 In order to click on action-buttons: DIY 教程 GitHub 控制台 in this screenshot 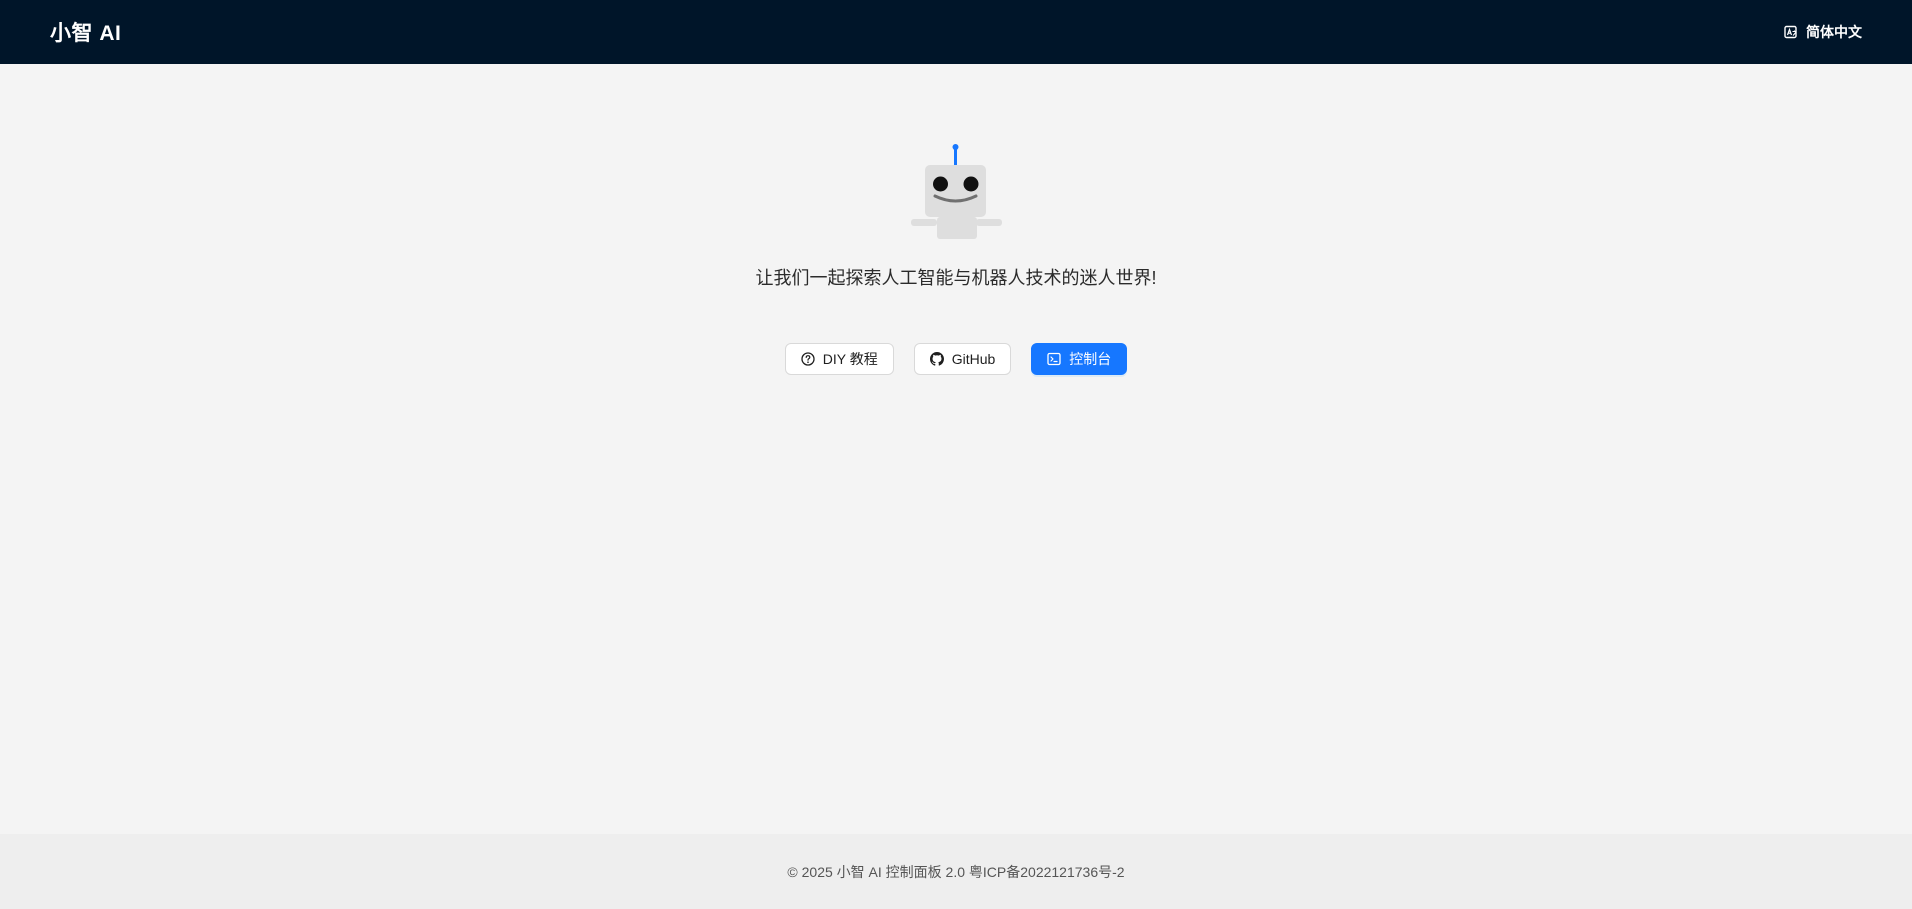, I will do `click(956, 359)`.